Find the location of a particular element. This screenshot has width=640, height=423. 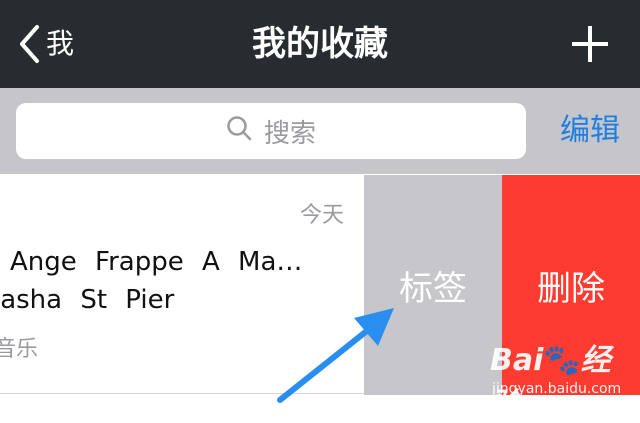

back-label: 我 is located at coordinates (60, 43).